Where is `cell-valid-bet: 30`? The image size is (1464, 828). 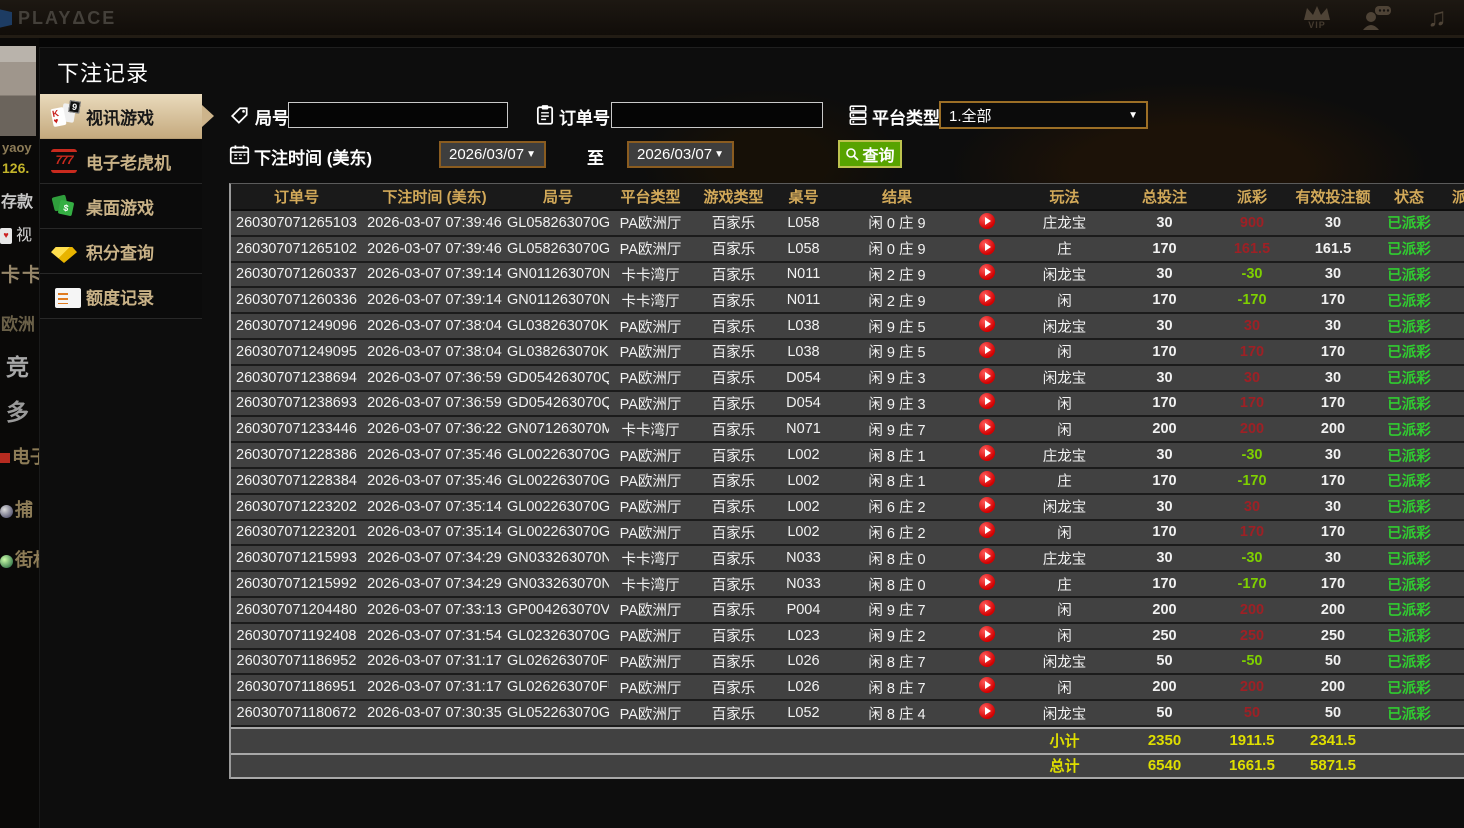
cell-valid-bet: 30 is located at coordinates (1333, 558).